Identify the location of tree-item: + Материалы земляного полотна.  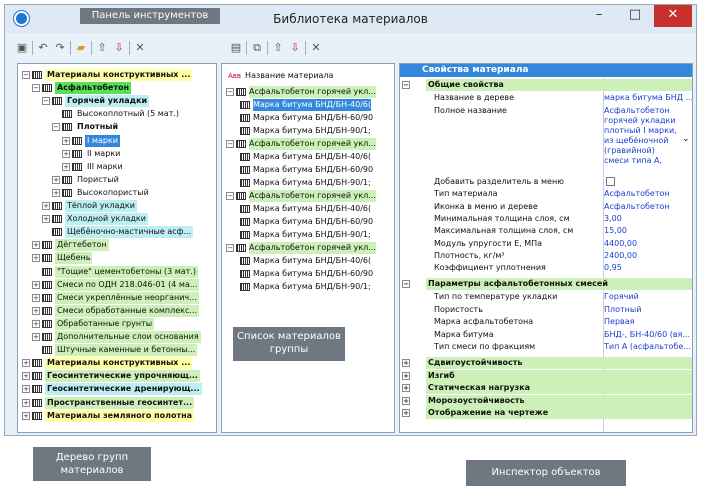
(108, 415).